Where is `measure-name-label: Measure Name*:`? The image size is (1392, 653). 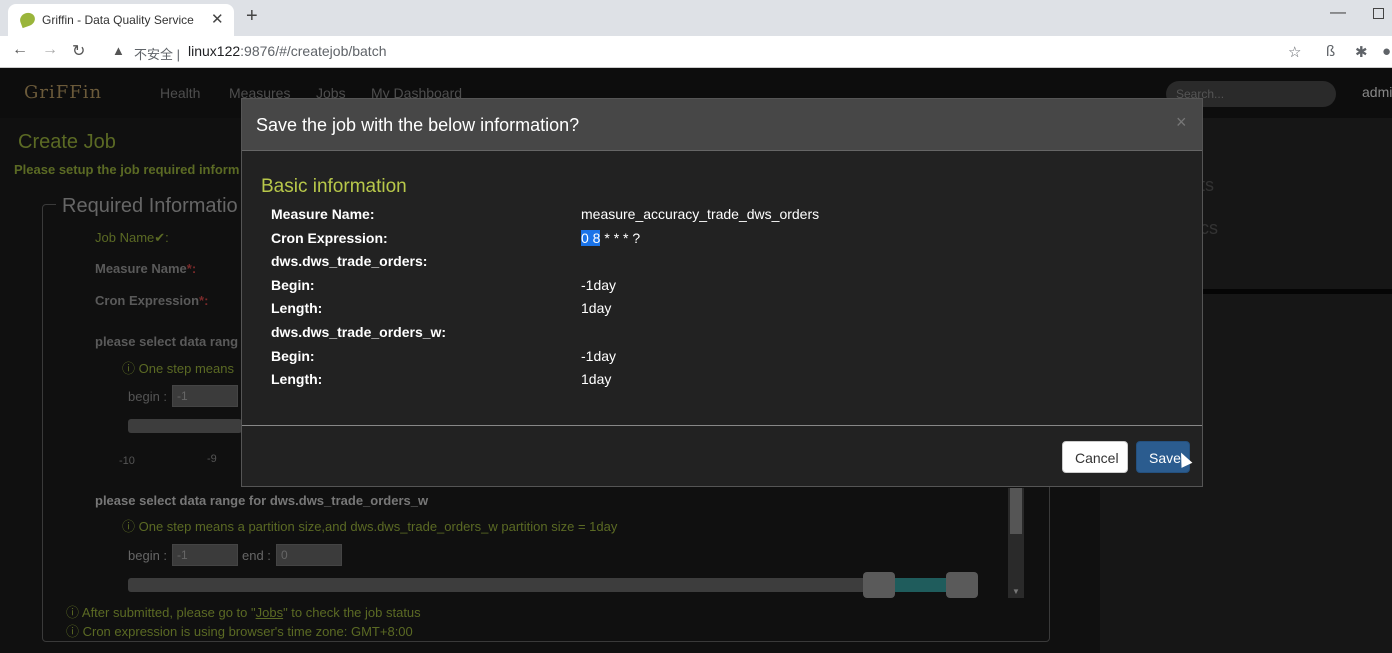
measure-name-label: Measure Name*: is located at coordinates (146, 268).